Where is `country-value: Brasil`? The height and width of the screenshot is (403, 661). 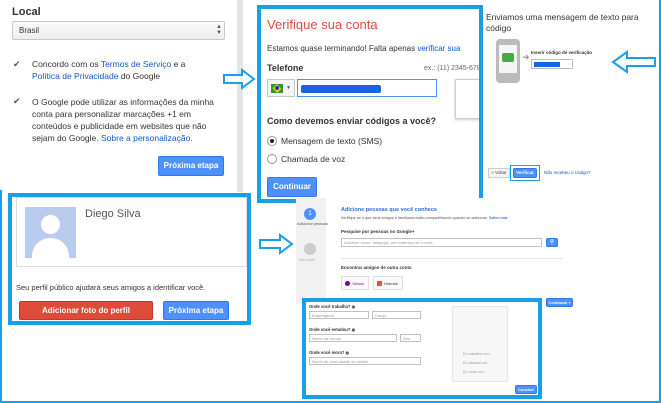
country-value: Brasil is located at coordinates (29, 30).